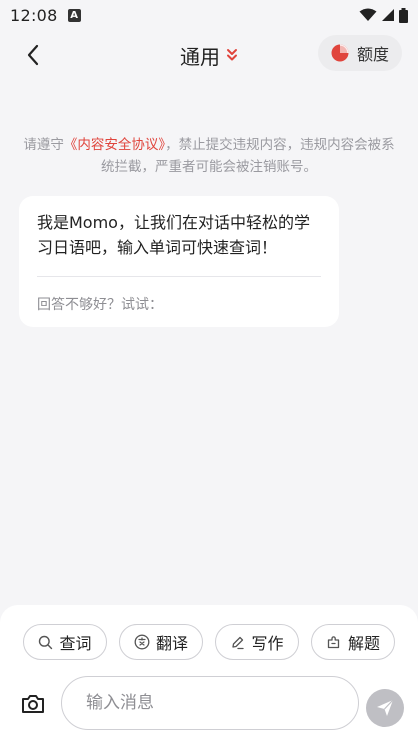  What do you see at coordinates (171, 643) in the screenshot?
I see `translate-label: 翻译` at bounding box center [171, 643].